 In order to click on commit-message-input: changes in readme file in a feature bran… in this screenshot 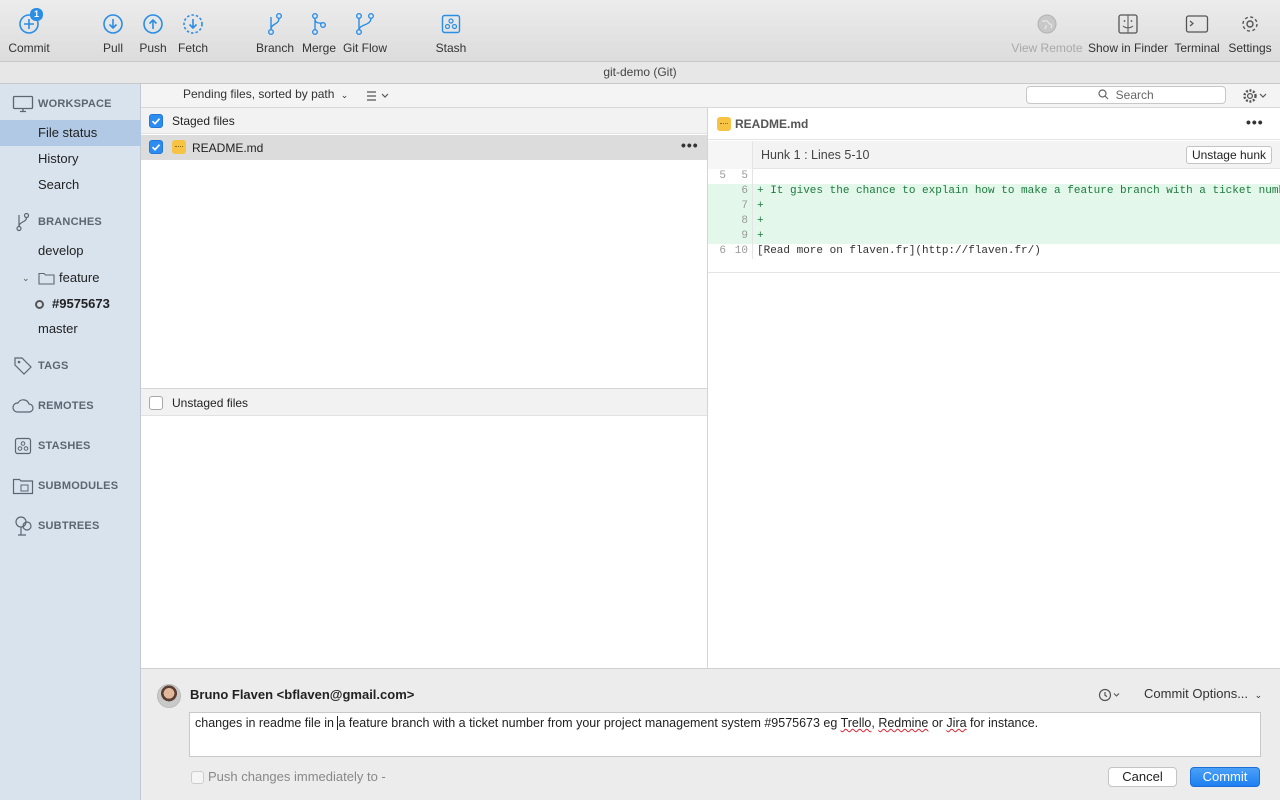, I will do `click(725, 734)`.